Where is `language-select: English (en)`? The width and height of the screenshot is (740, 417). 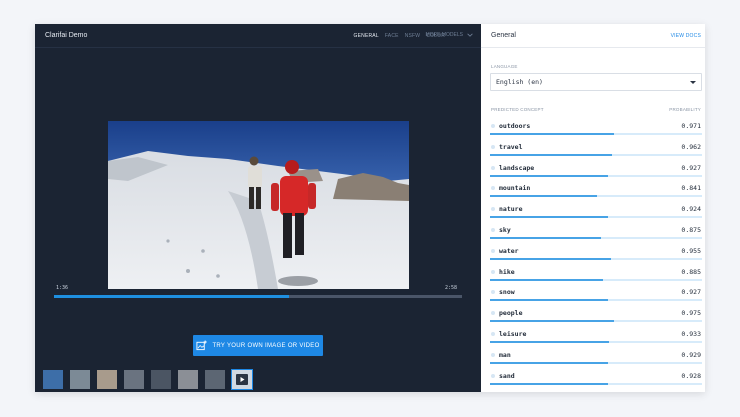 language-select: English (en) is located at coordinates (596, 82).